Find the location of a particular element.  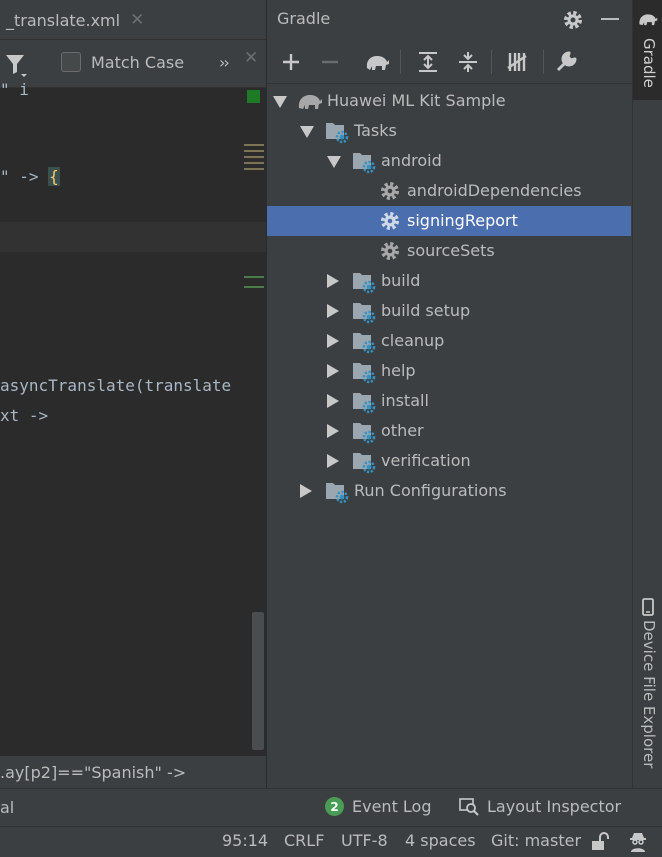

tree-item-label: verification is located at coordinates (426, 460).